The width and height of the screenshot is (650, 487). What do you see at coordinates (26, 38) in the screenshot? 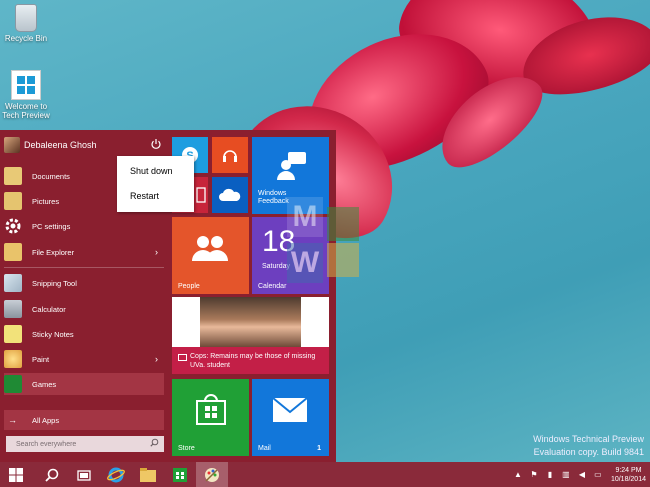
I see `desktop-icon-label: Recycle Bin` at bounding box center [26, 38].